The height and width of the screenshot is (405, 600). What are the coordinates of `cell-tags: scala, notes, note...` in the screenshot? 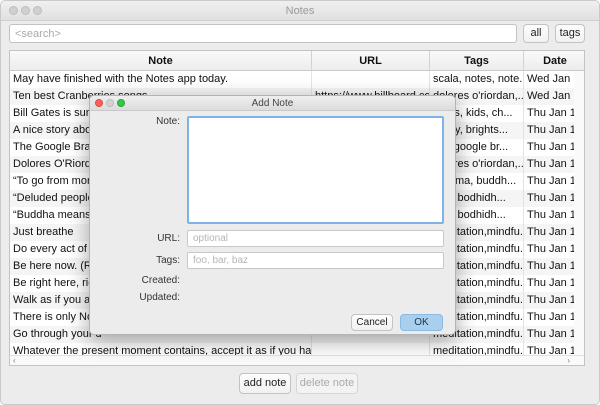 It's located at (477, 79).